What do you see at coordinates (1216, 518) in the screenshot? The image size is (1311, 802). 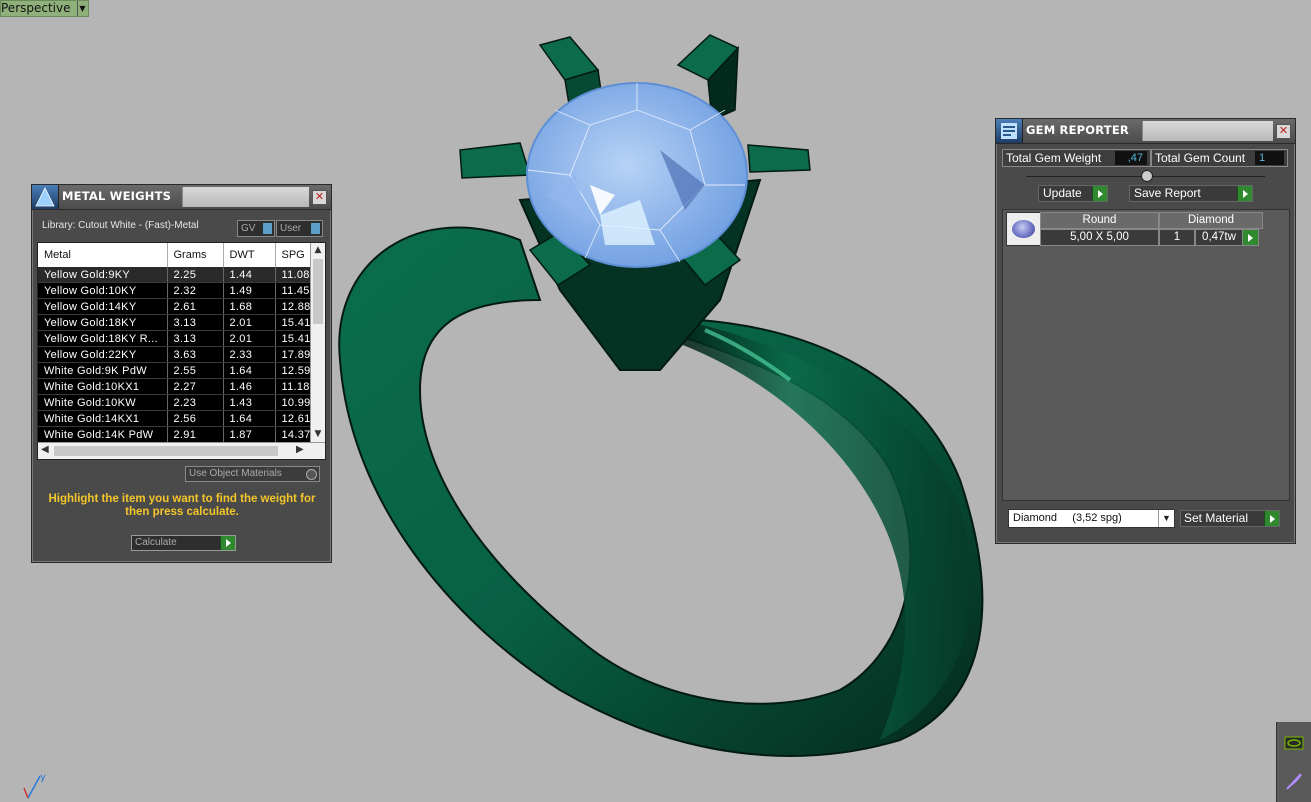 I see `set-material-label: Set Material` at bounding box center [1216, 518].